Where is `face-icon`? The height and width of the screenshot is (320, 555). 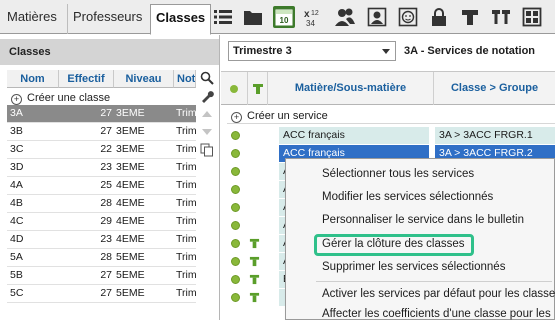 face-icon is located at coordinates (408, 17).